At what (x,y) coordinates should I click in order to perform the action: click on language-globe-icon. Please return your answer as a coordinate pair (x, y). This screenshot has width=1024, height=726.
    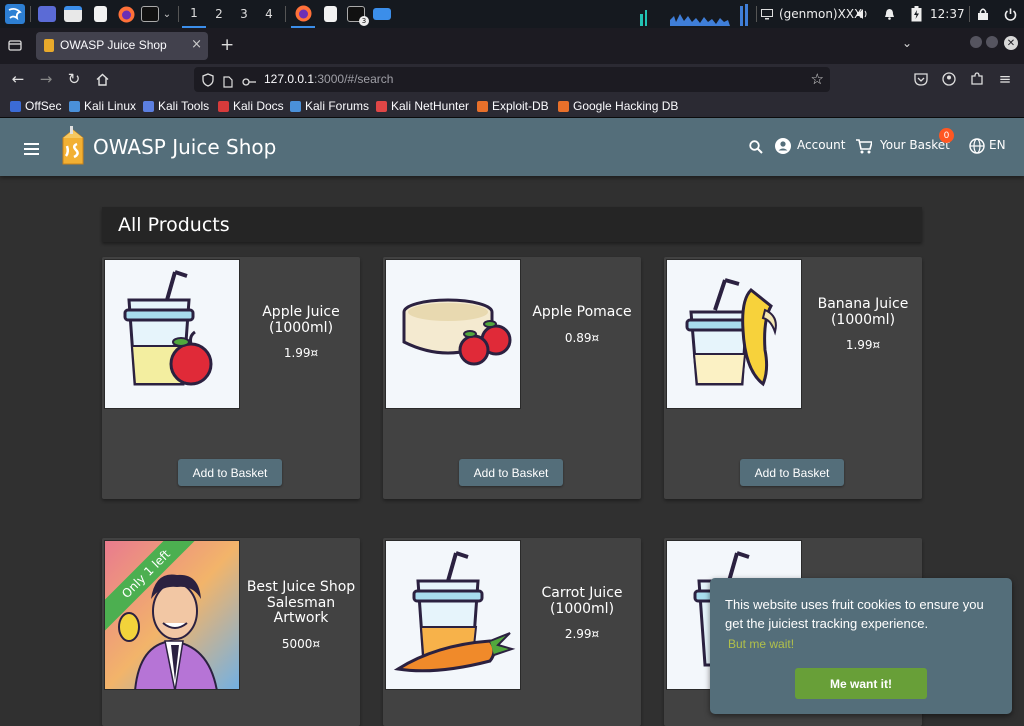
    Looking at the image, I should click on (977, 148).